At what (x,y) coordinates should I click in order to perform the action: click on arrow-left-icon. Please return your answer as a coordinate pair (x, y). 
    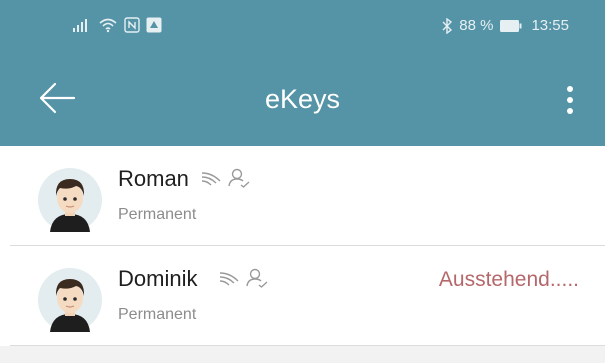
    Looking at the image, I should click on (57, 98).